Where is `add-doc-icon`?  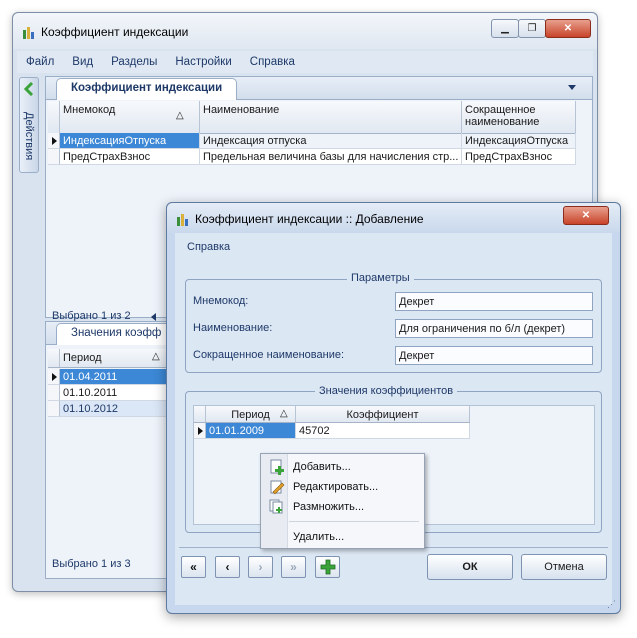 add-doc-icon is located at coordinates (277, 467).